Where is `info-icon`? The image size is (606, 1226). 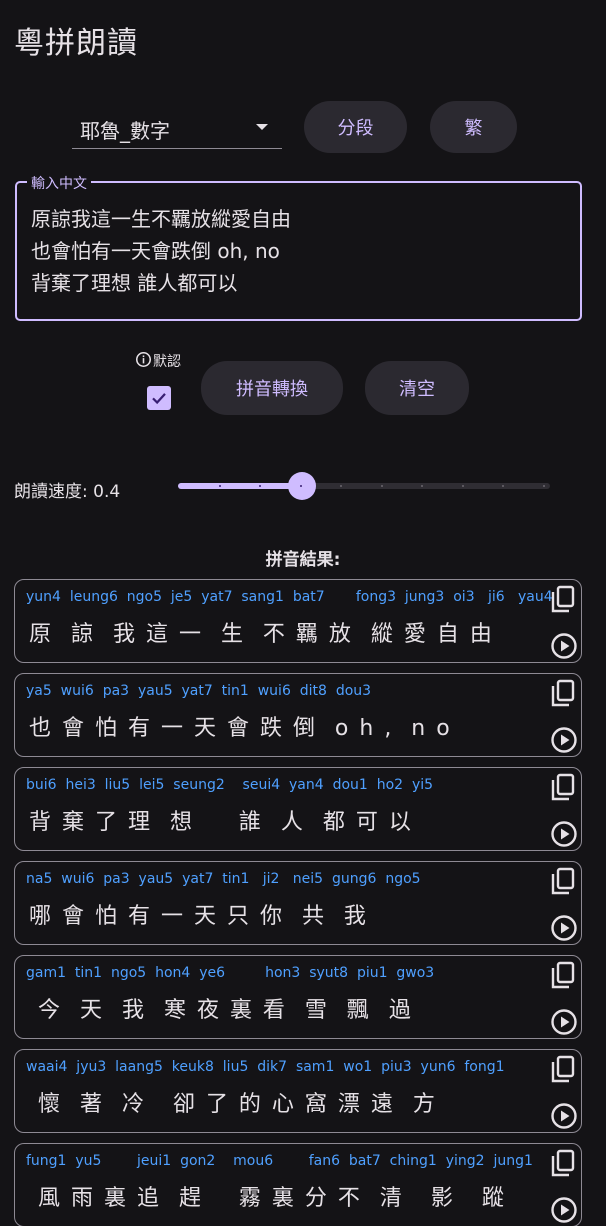
info-icon is located at coordinates (143, 359).